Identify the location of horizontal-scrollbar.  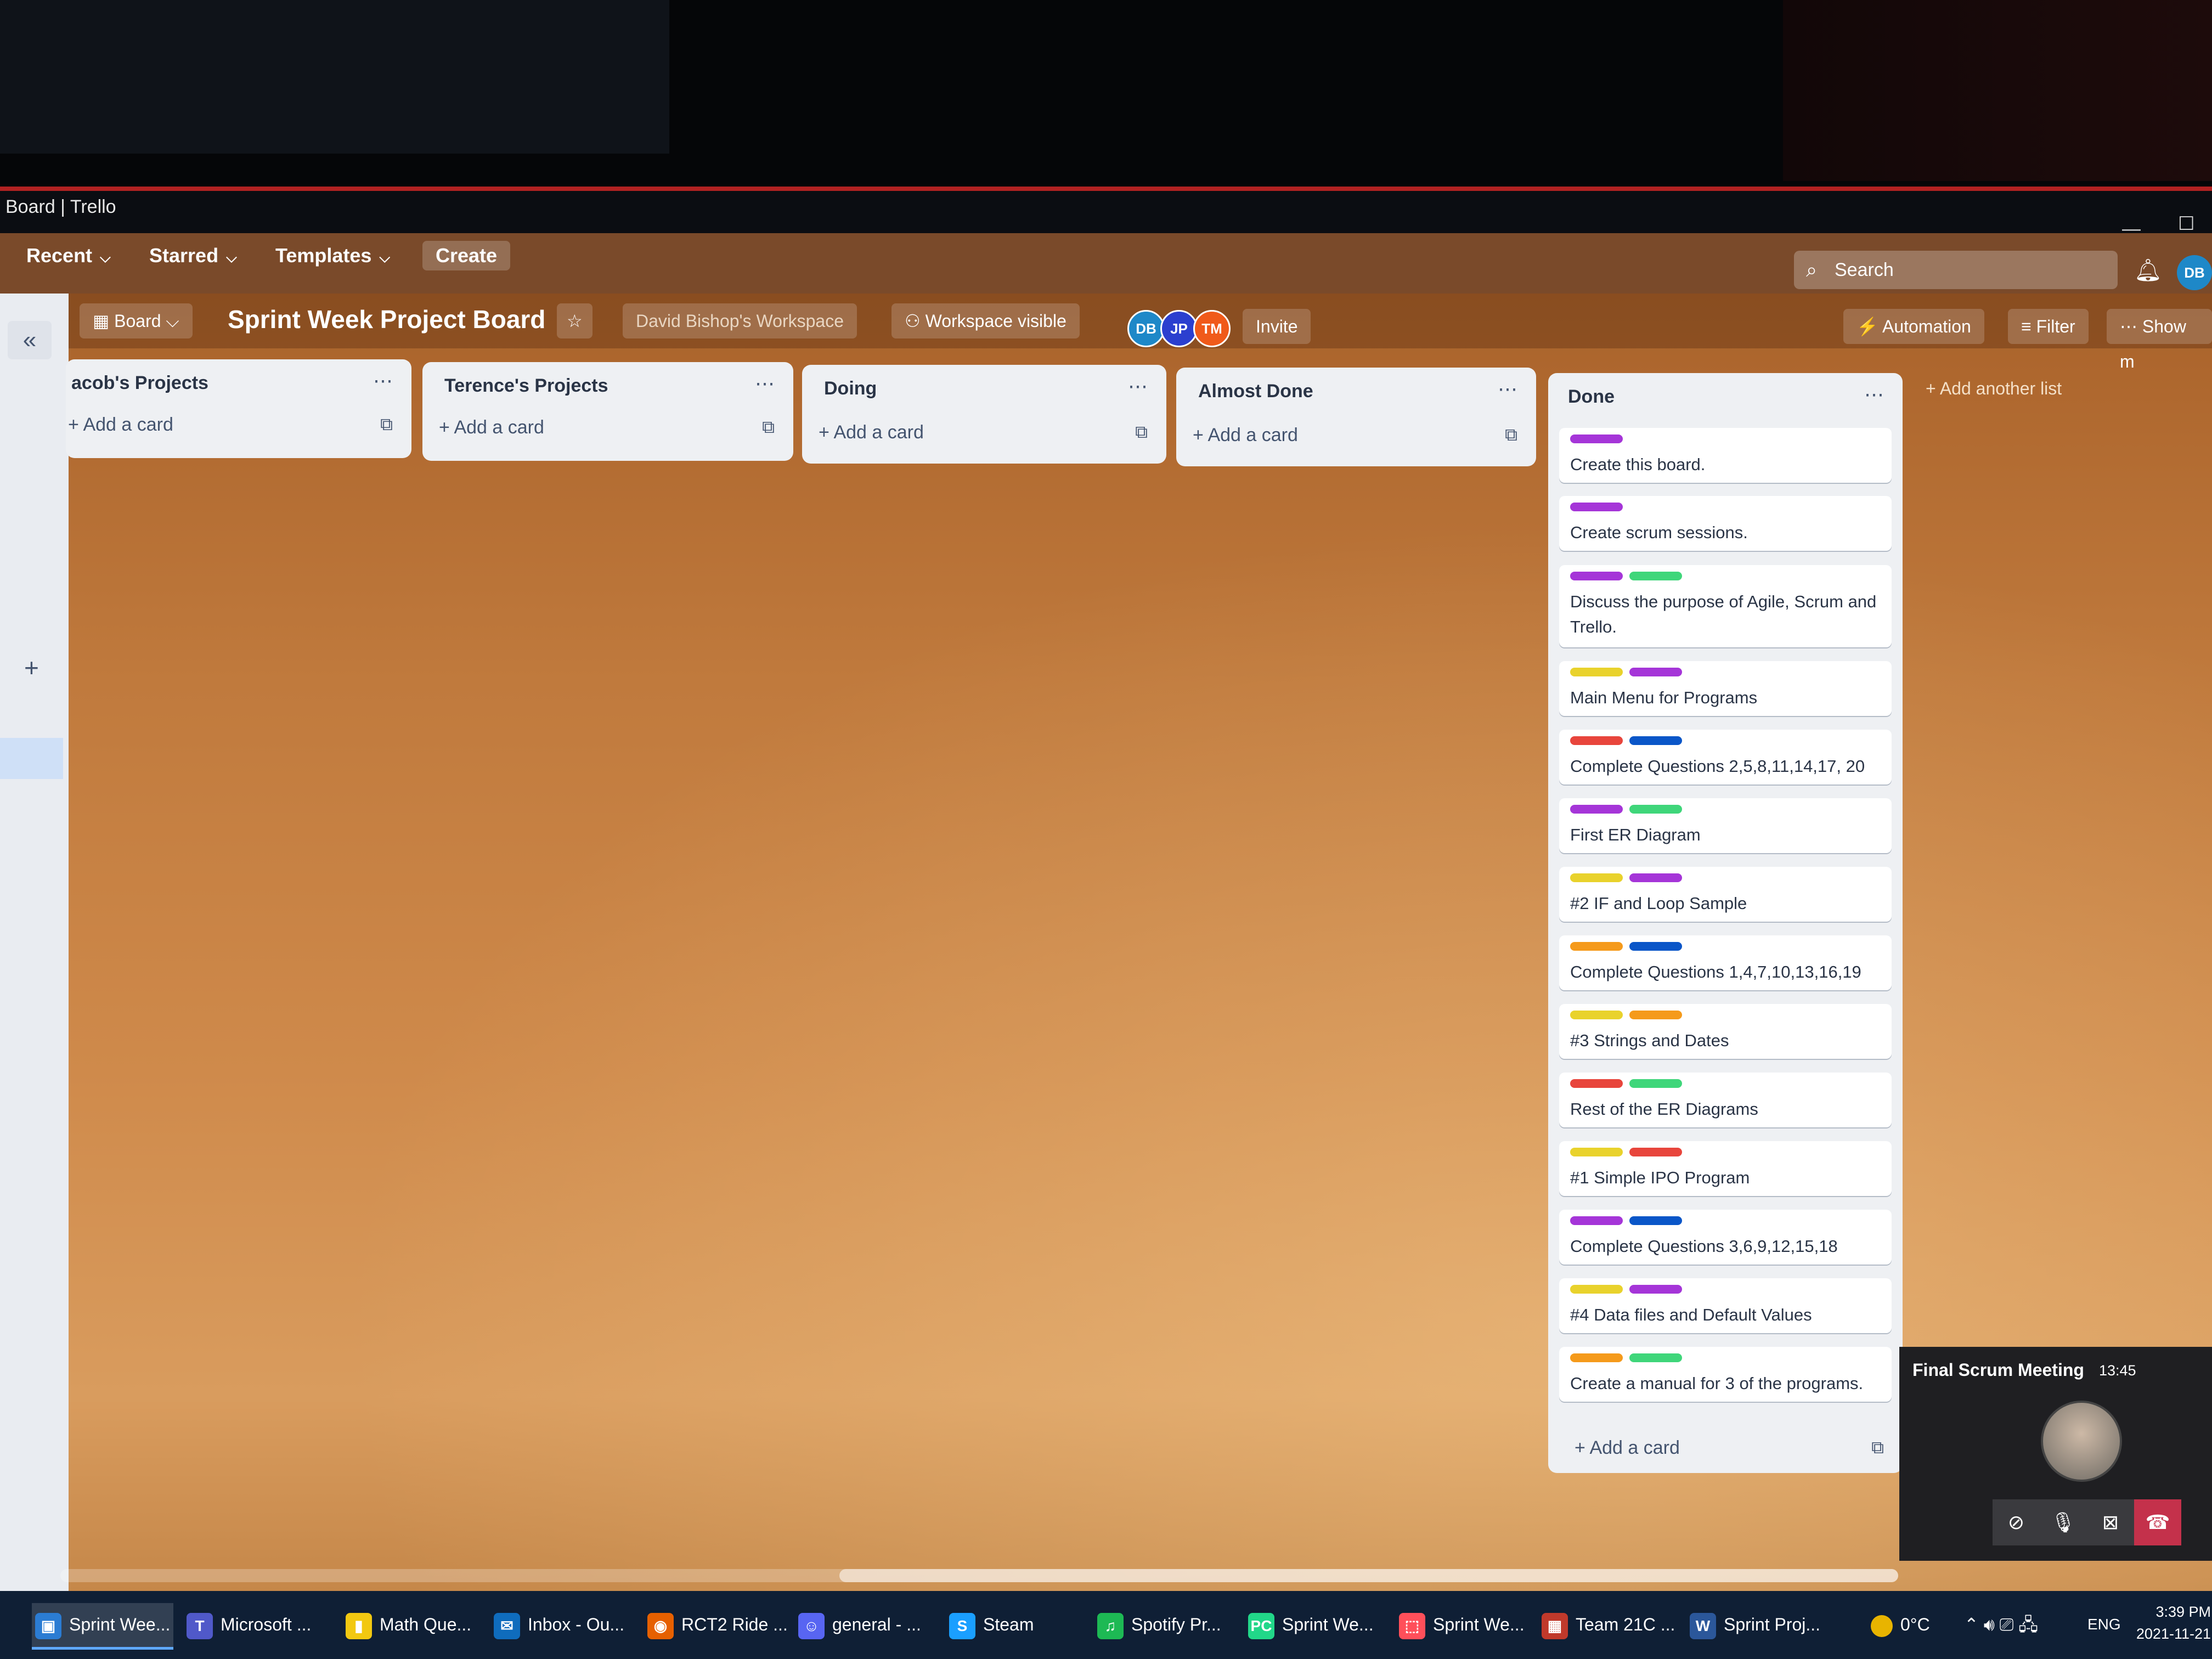
(979, 1575).